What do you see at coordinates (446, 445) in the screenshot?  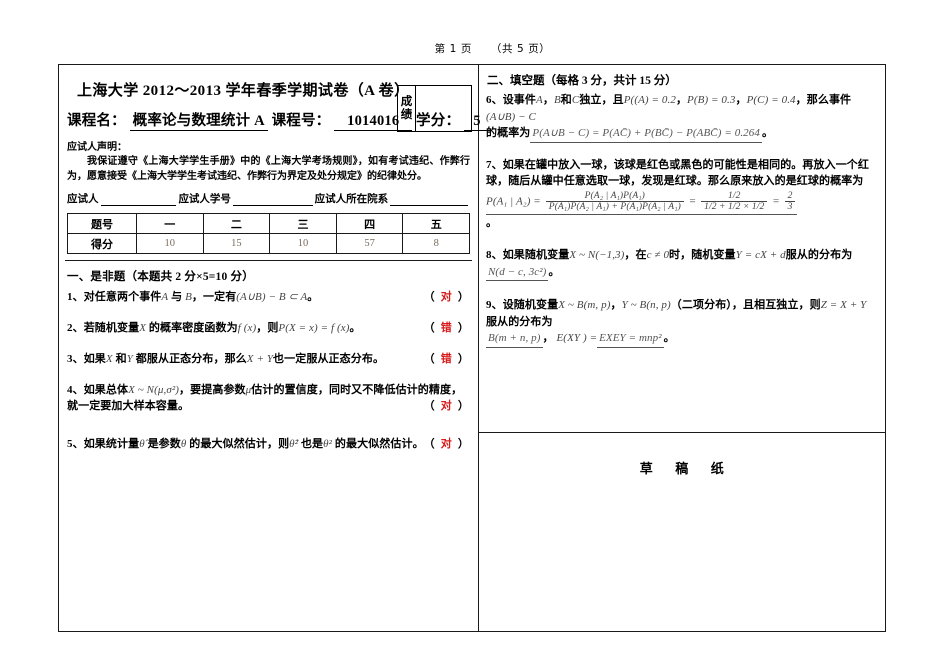 I see `question-5-answer: （ 对 ）` at bounding box center [446, 445].